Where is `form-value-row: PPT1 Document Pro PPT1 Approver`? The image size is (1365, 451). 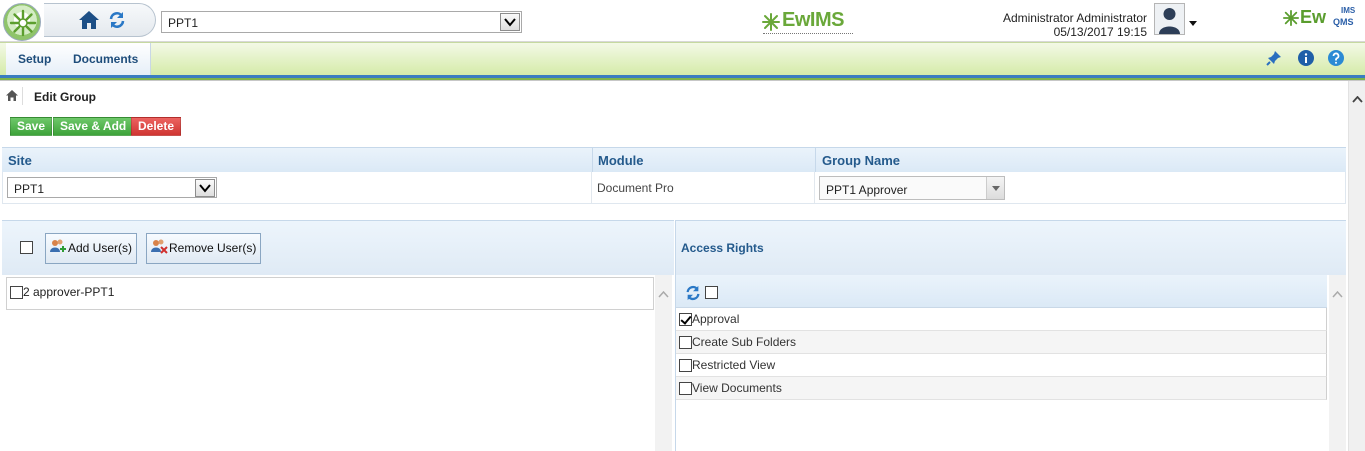
form-value-row: PPT1 Document Pro PPT1 Approver is located at coordinates (674, 188).